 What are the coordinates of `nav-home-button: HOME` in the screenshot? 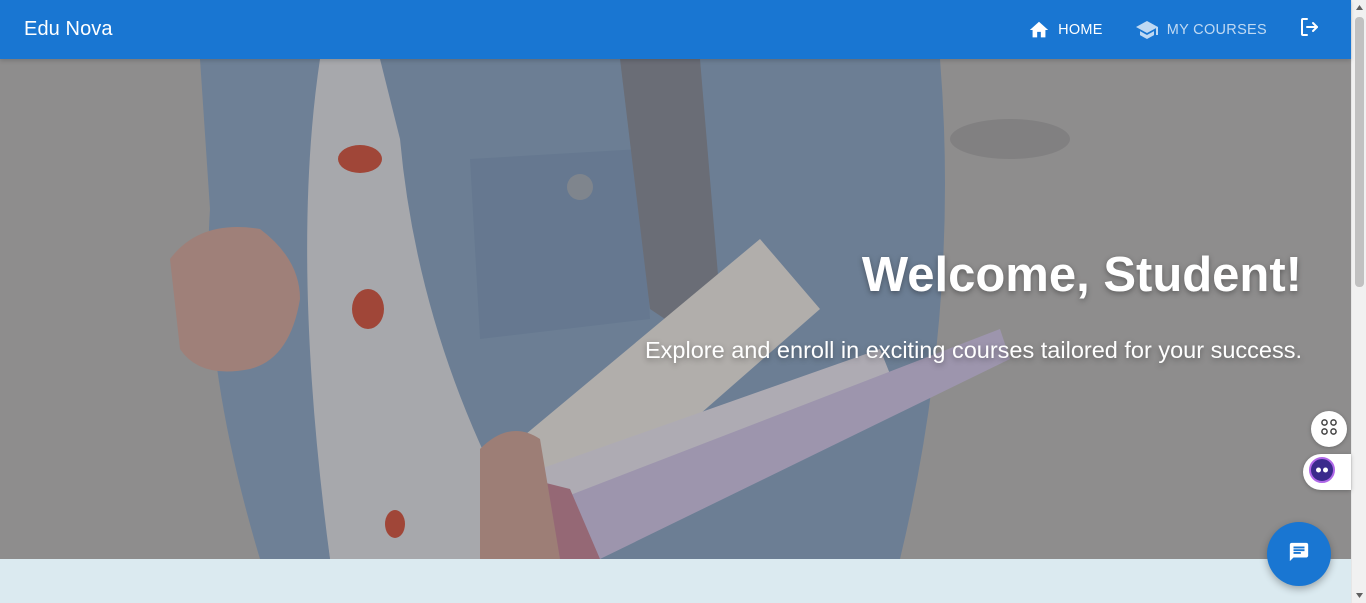 It's located at (1065, 30).